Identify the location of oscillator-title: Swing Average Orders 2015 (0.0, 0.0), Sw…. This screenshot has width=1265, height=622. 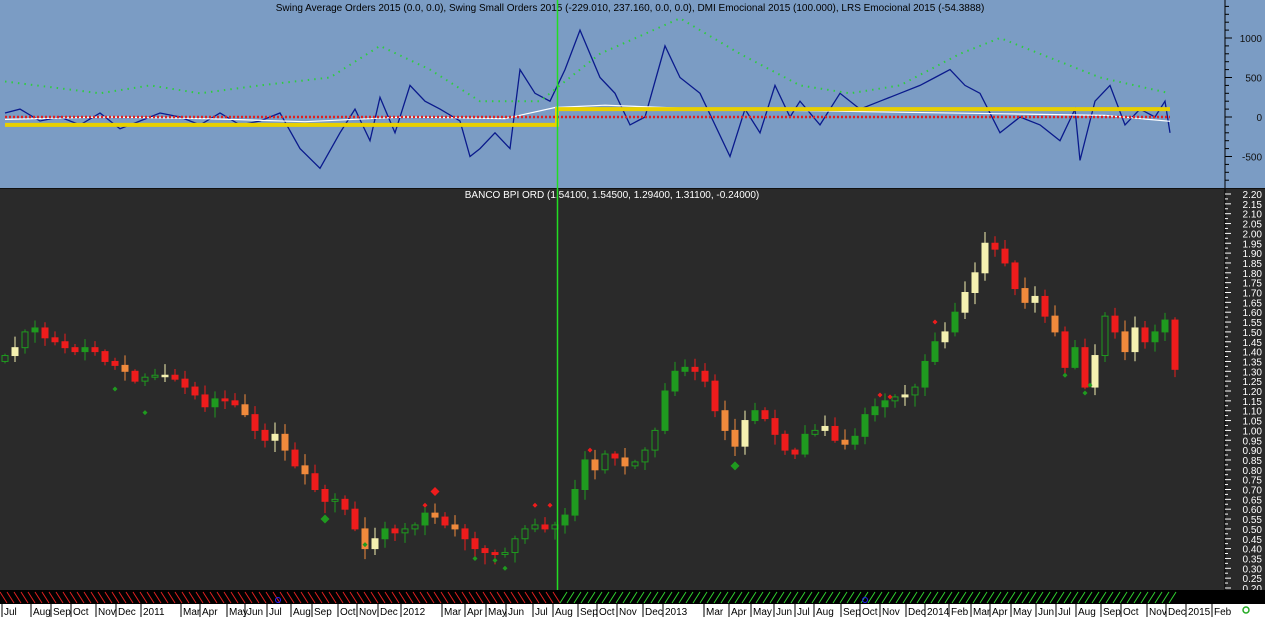
(630, 8).